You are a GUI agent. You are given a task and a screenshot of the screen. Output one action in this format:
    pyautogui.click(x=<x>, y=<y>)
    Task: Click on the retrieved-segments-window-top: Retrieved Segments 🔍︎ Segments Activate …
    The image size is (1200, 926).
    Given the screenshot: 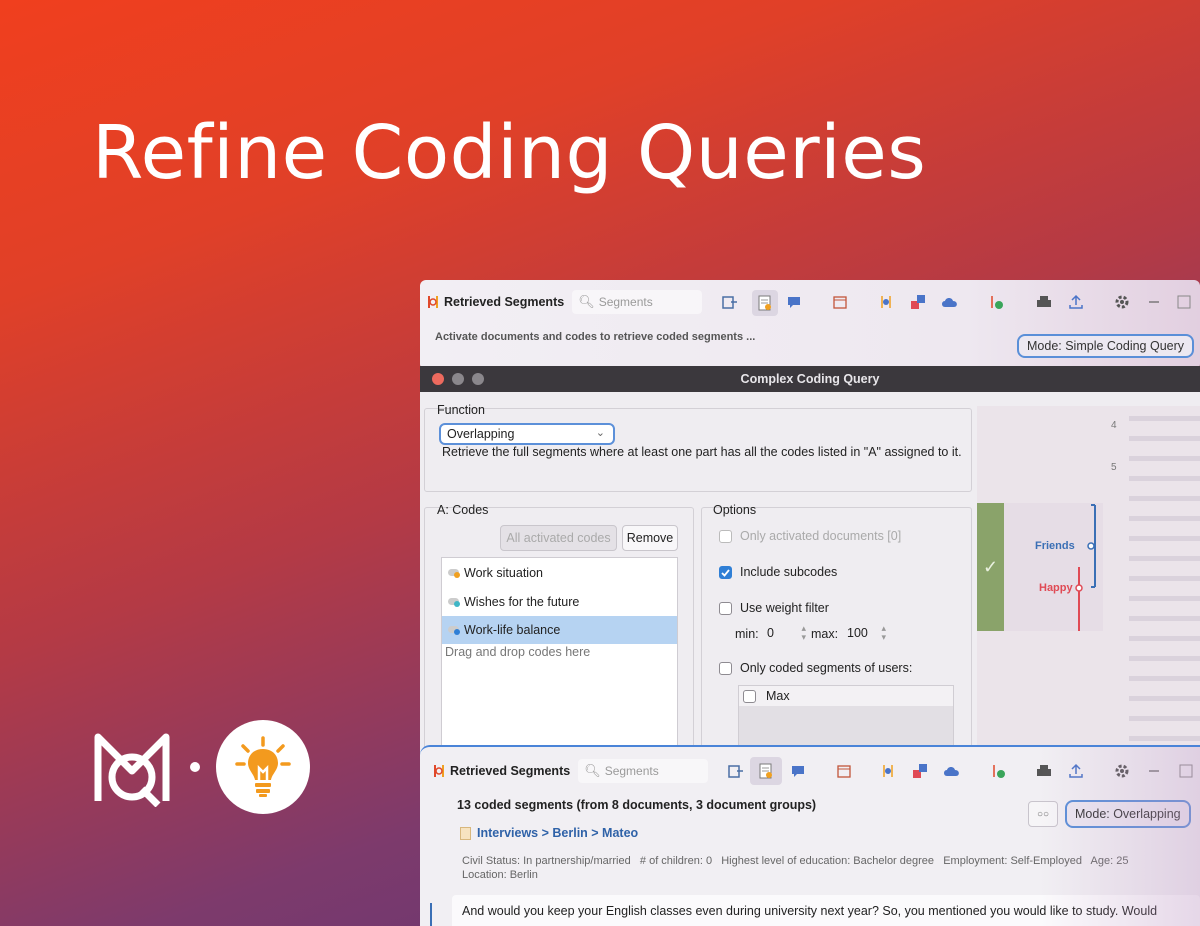 What is the action you would take?
    pyautogui.click(x=810, y=325)
    